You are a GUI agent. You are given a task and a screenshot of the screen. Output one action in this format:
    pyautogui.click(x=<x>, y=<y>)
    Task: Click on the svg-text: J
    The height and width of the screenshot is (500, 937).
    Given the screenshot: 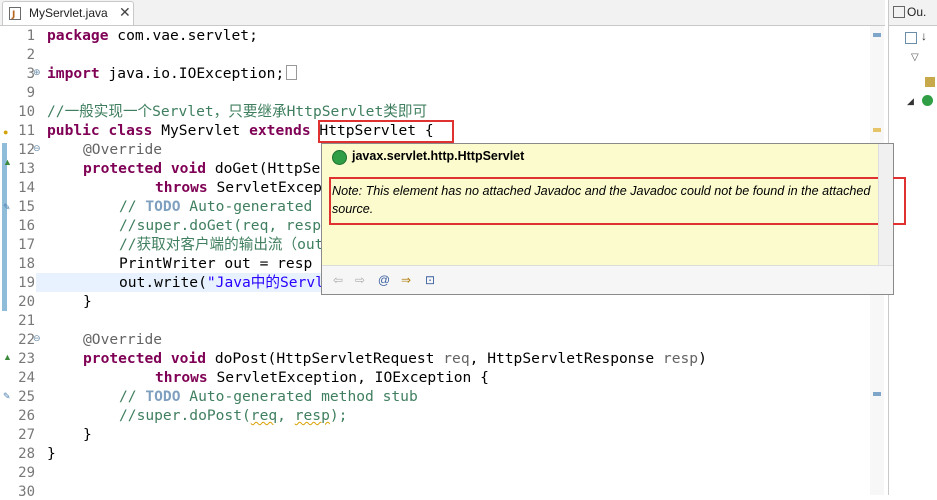 What is the action you would take?
    pyautogui.click(x=13, y=15)
    